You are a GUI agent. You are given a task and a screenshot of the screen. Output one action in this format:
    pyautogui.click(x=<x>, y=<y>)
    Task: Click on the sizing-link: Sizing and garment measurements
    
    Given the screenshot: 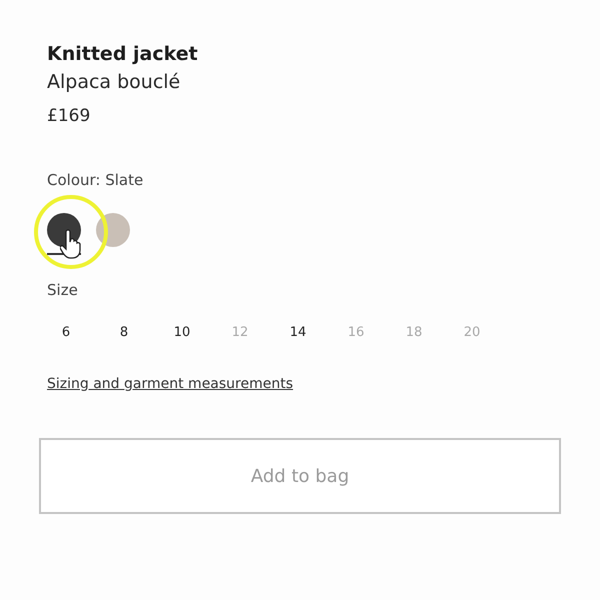 What is the action you would take?
    pyautogui.click(x=170, y=384)
    